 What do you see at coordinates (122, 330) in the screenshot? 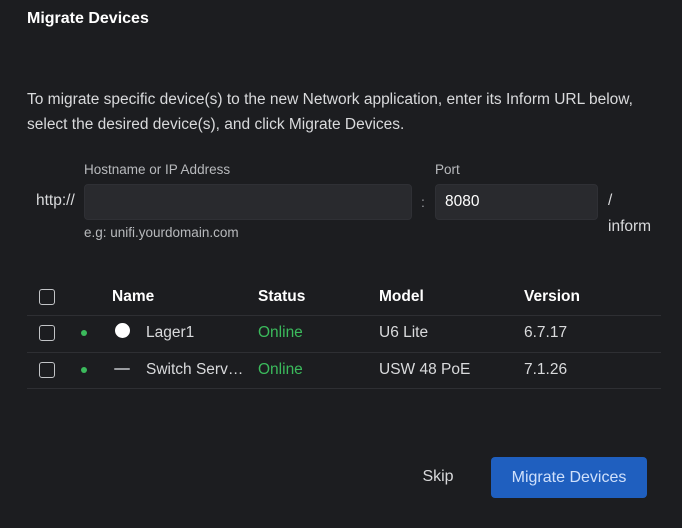
I see `access-point-icon` at bounding box center [122, 330].